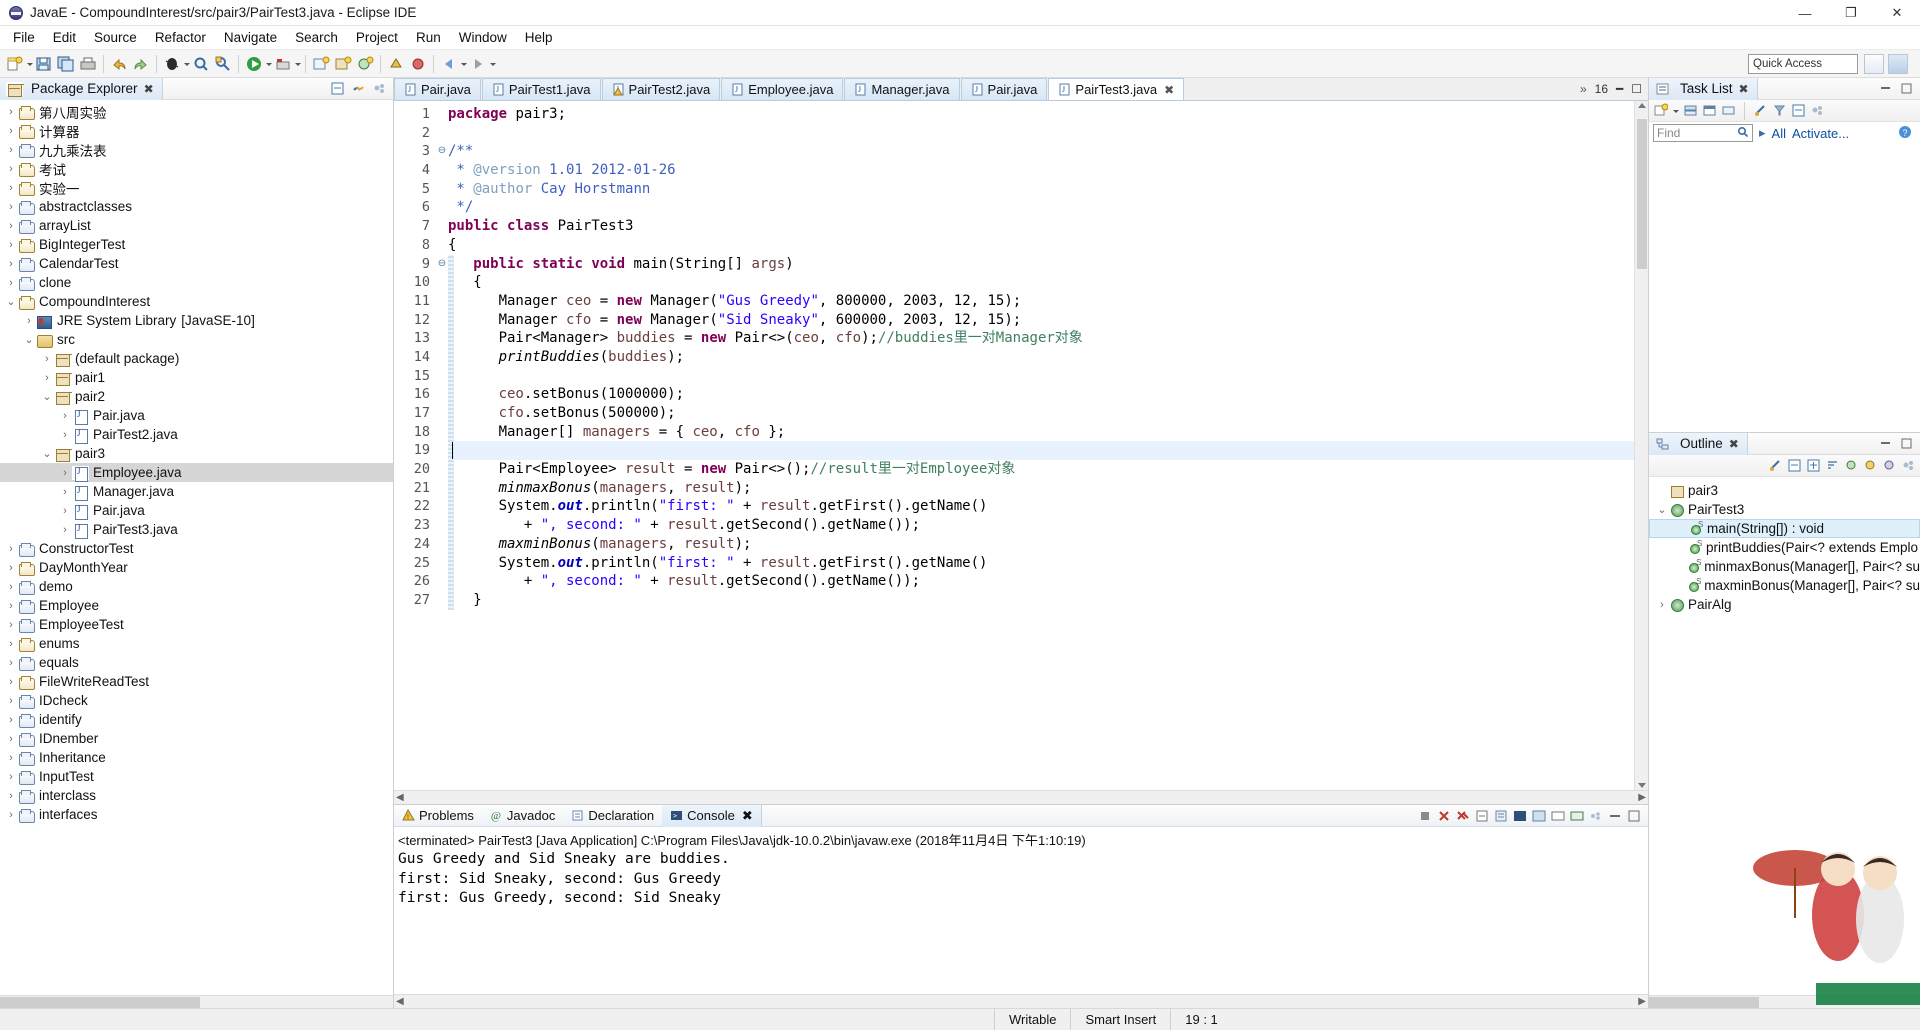 The image size is (1920, 1030). Describe the element at coordinates (377, 37) in the screenshot. I see `menu-project: Project` at that location.